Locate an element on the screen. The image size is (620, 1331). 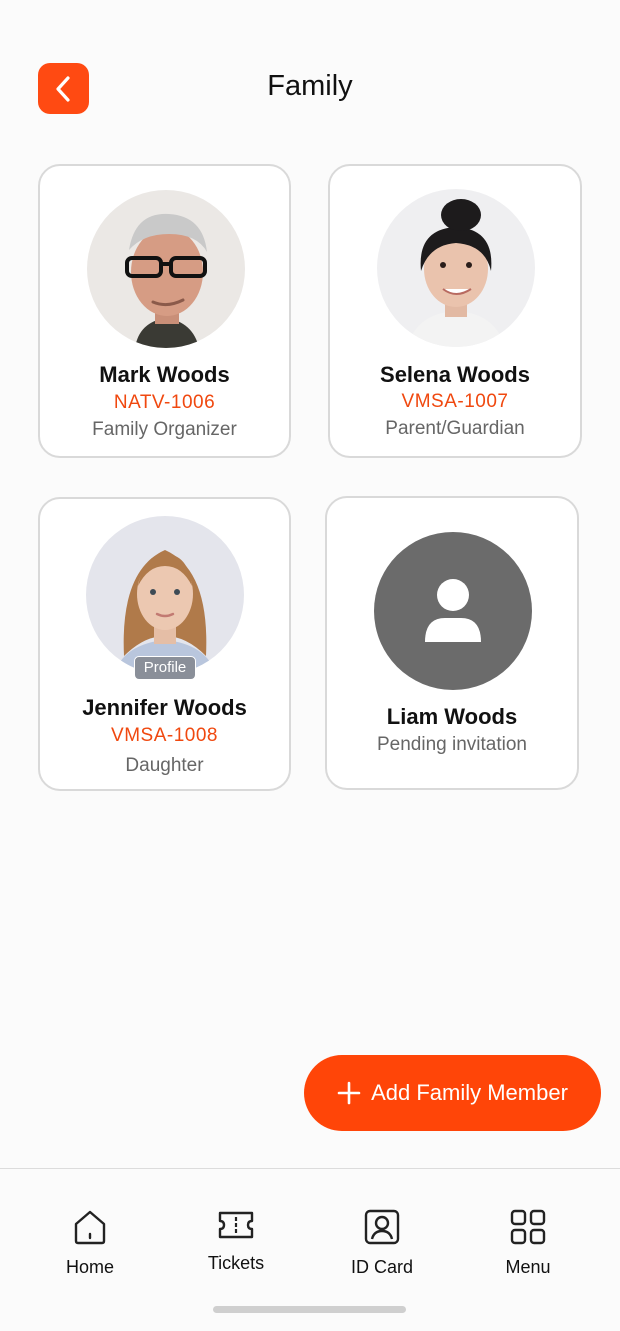
grid-icon is located at coordinates (528, 1227).